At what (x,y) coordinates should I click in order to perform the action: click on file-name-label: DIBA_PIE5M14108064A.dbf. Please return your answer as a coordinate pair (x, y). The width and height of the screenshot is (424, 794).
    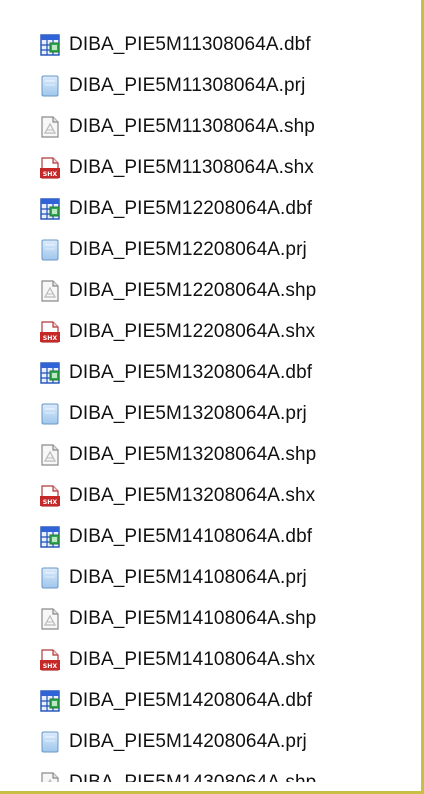
    Looking at the image, I should click on (191, 537).